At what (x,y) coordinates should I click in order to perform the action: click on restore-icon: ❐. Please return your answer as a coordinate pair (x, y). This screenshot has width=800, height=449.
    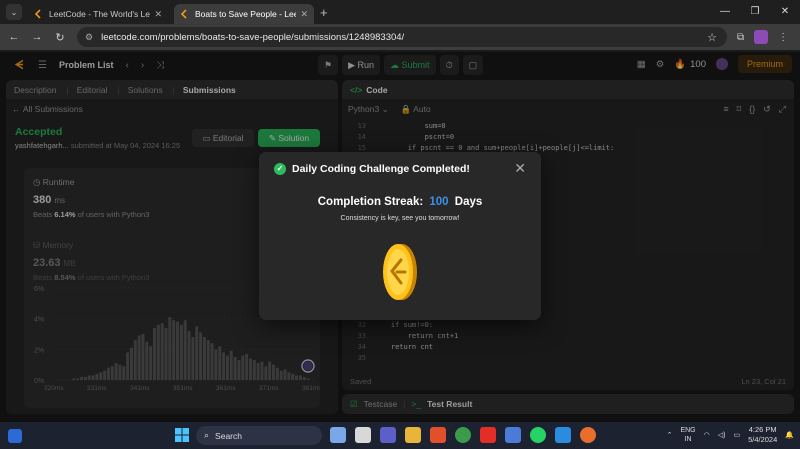
    Looking at the image, I should click on (755, 12).